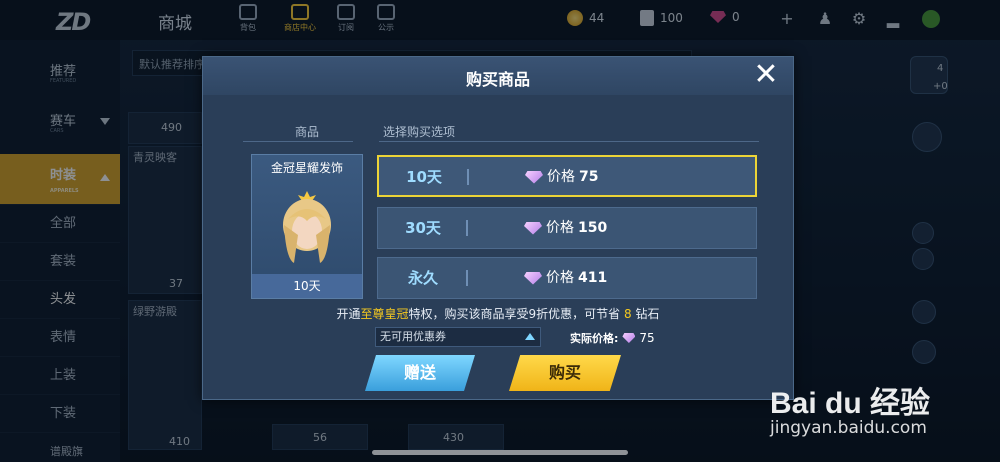 This screenshot has height=462, width=1000. I want to click on option-10-days: 10天 价格 75, so click(567, 176).